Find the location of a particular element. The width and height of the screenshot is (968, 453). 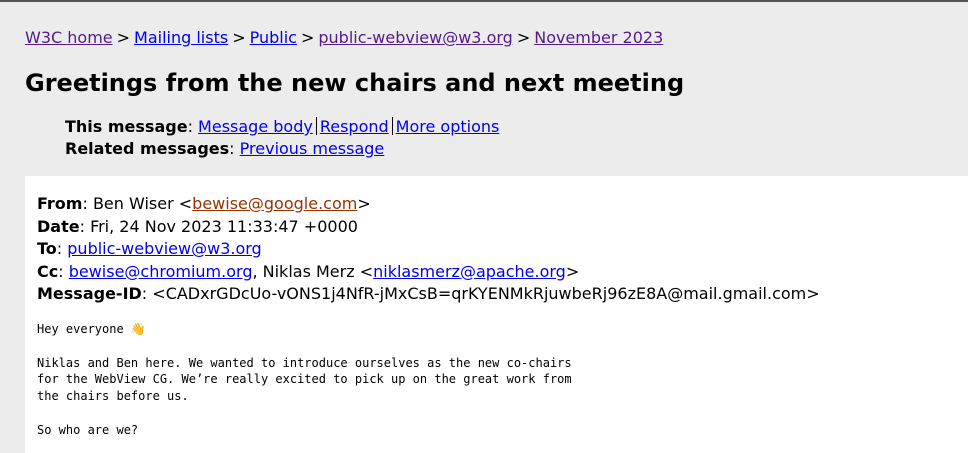

respond-link: Respond is located at coordinates (354, 126).